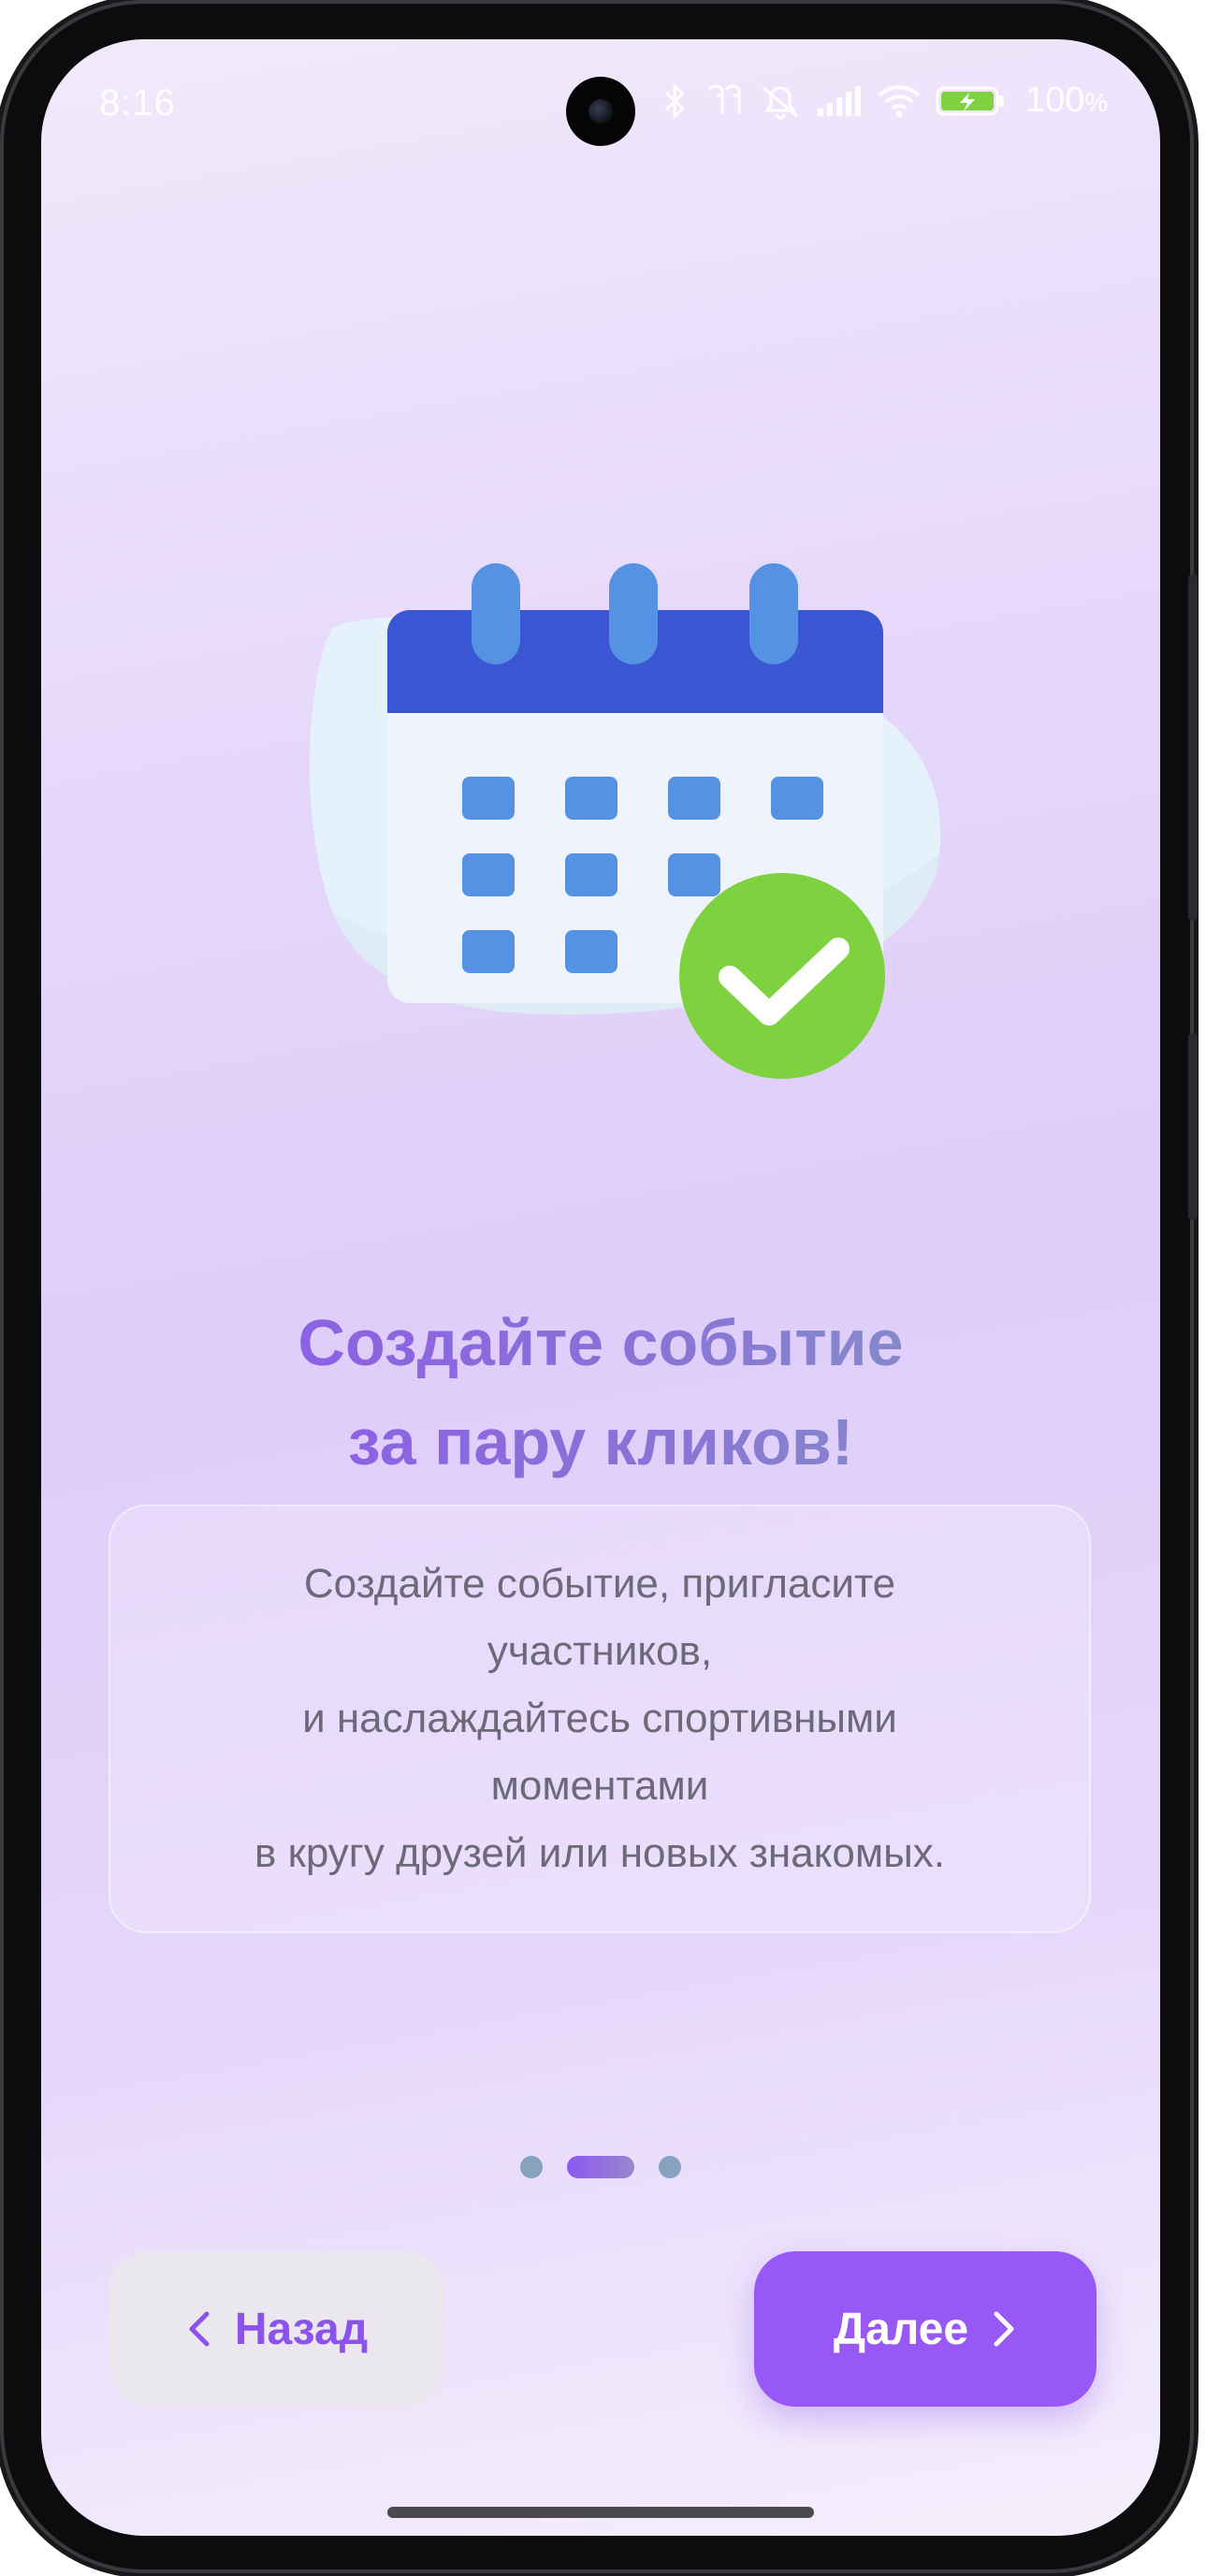 This screenshot has height=2576, width=1206. What do you see at coordinates (899, 101) in the screenshot?
I see `wifi-icon` at bounding box center [899, 101].